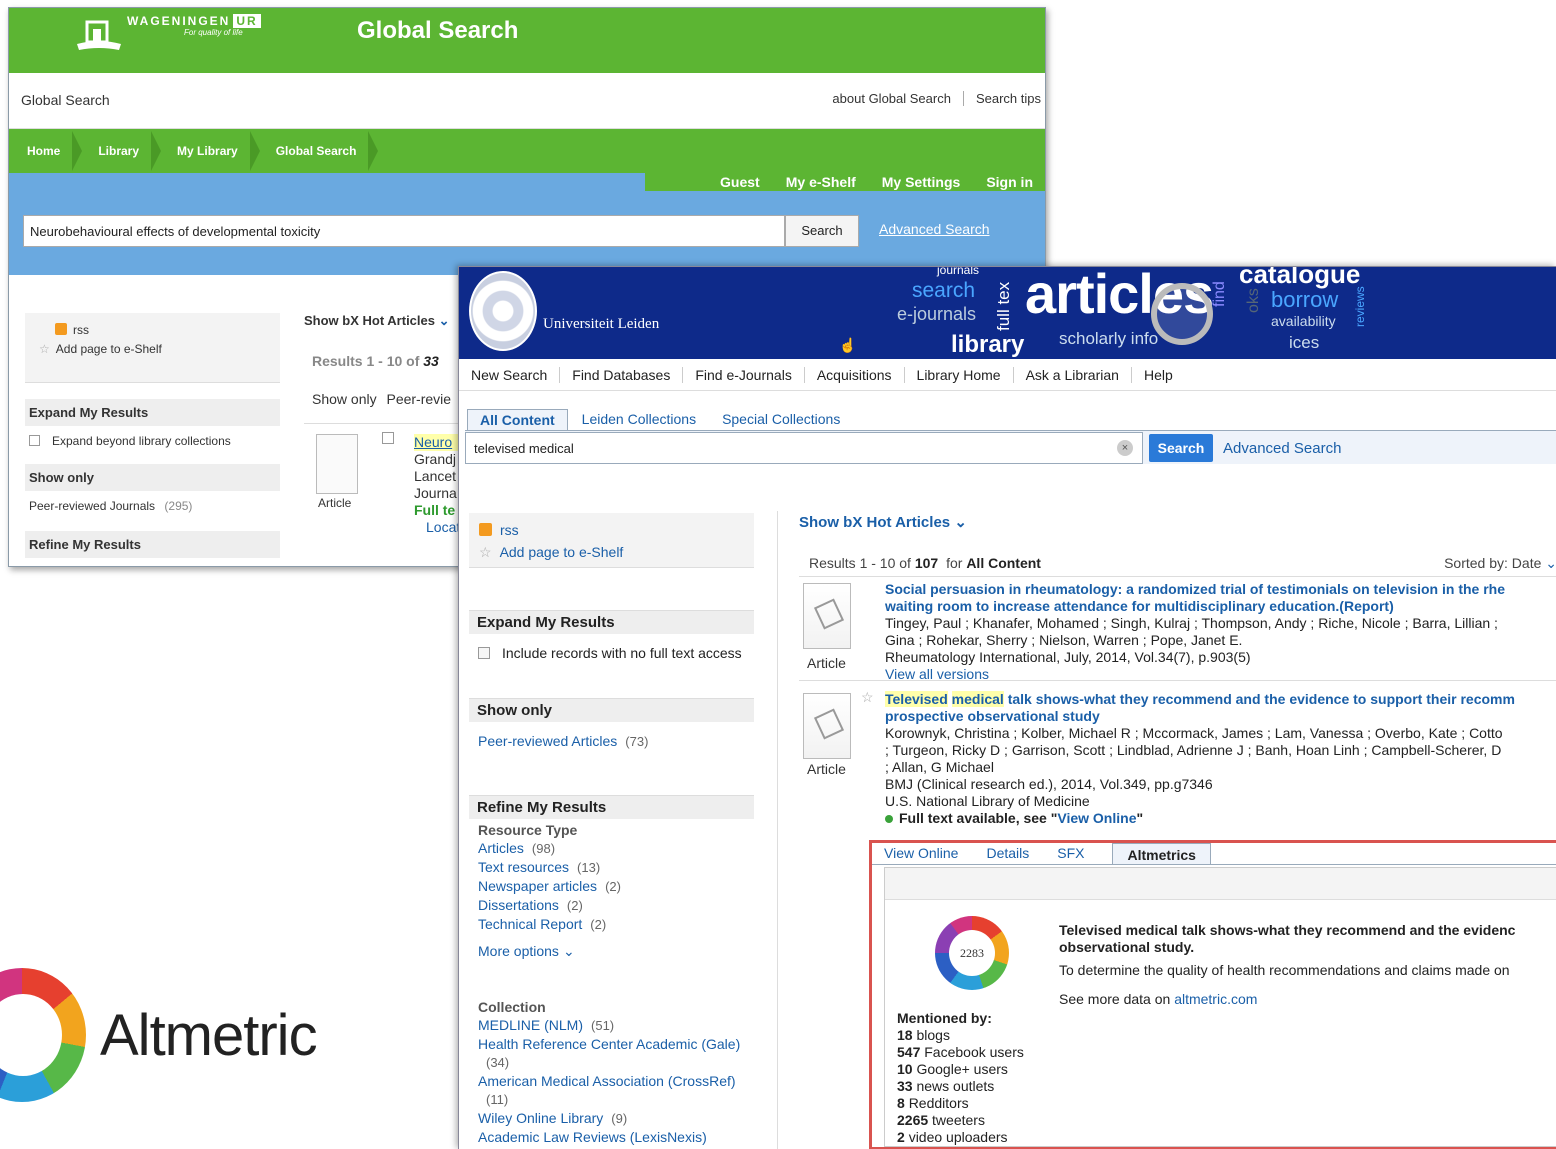 The height and width of the screenshot is (1149, 1556). What do you see at coordinates (941, 1120) in the screenshot?
I see `mention-item: 2265 tweeters` at bounding box center [941, 1120].